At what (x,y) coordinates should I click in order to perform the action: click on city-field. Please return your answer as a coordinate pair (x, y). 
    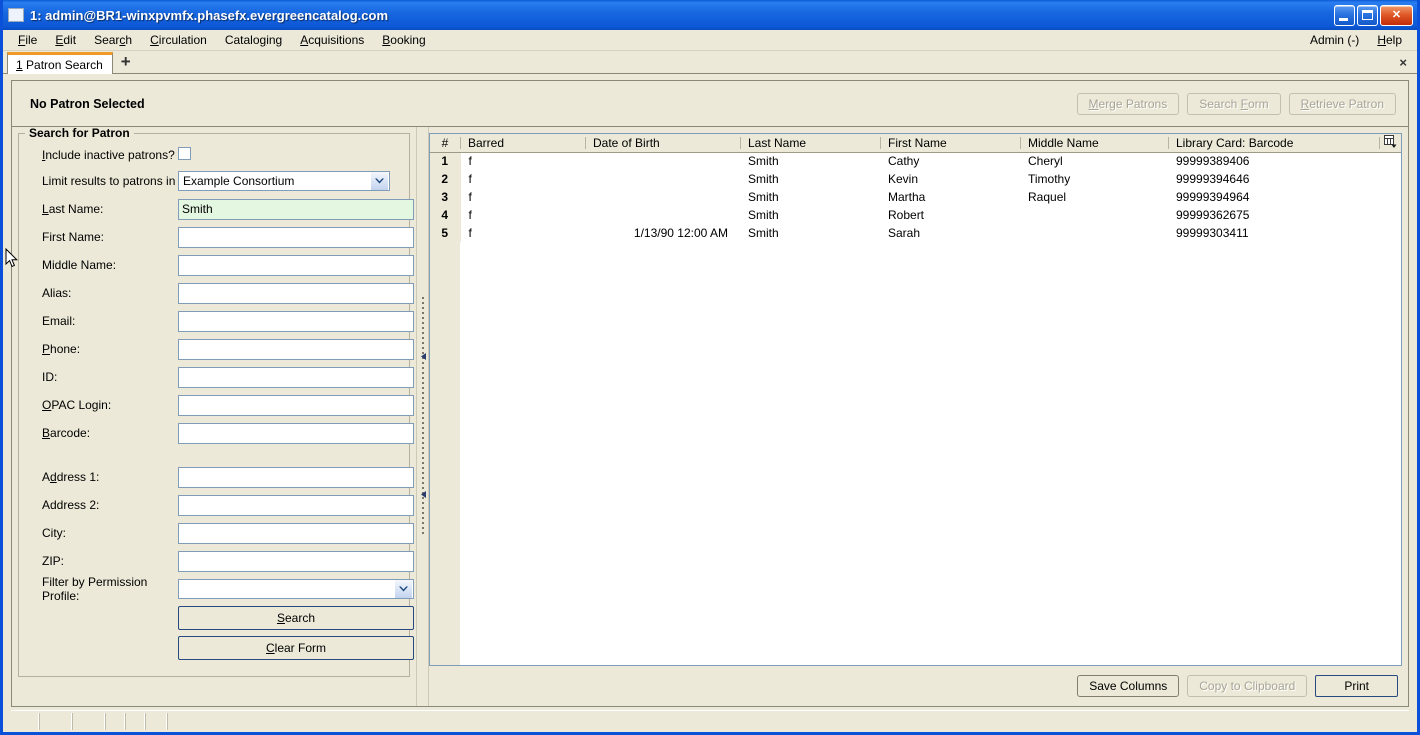
    Looking at the image, I should click on (296, 533).